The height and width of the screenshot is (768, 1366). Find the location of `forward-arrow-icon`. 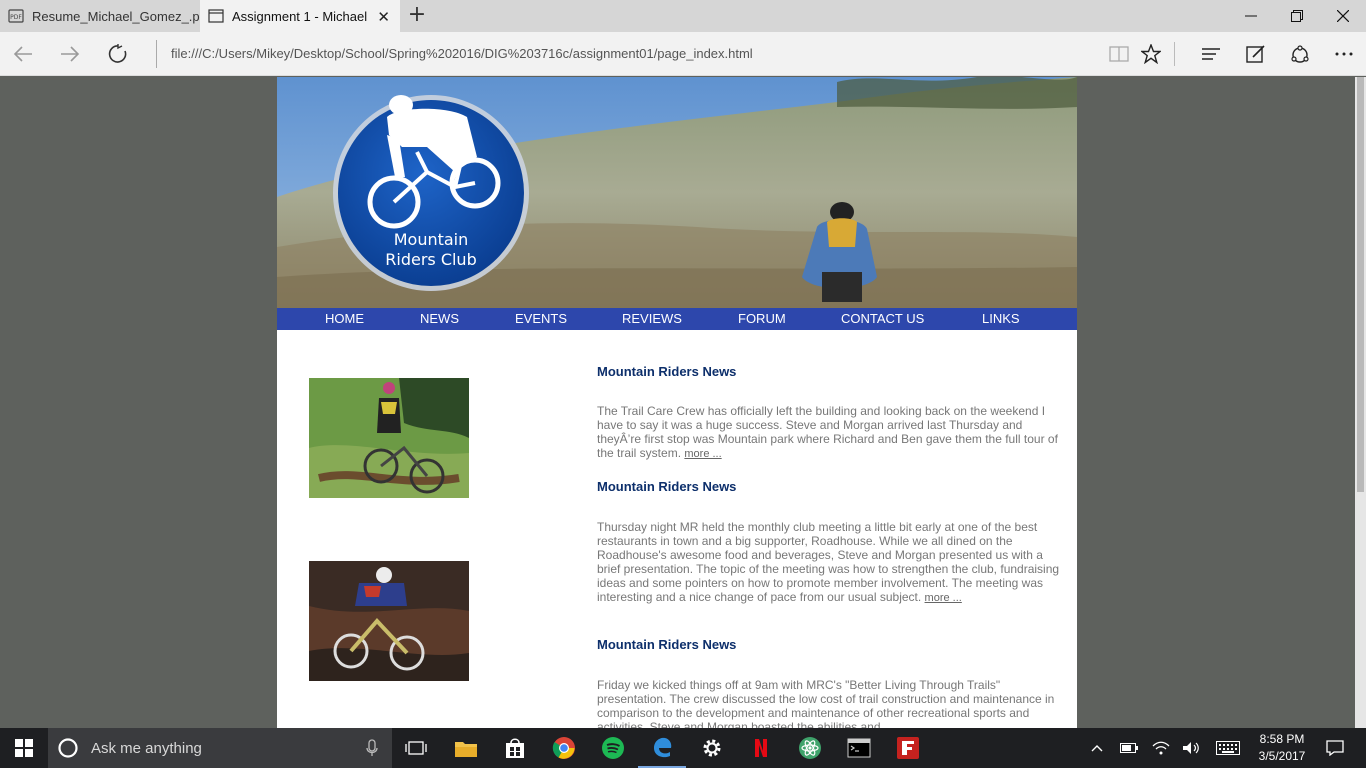

forward-arrow-icon is located at coordinates (70, 54).